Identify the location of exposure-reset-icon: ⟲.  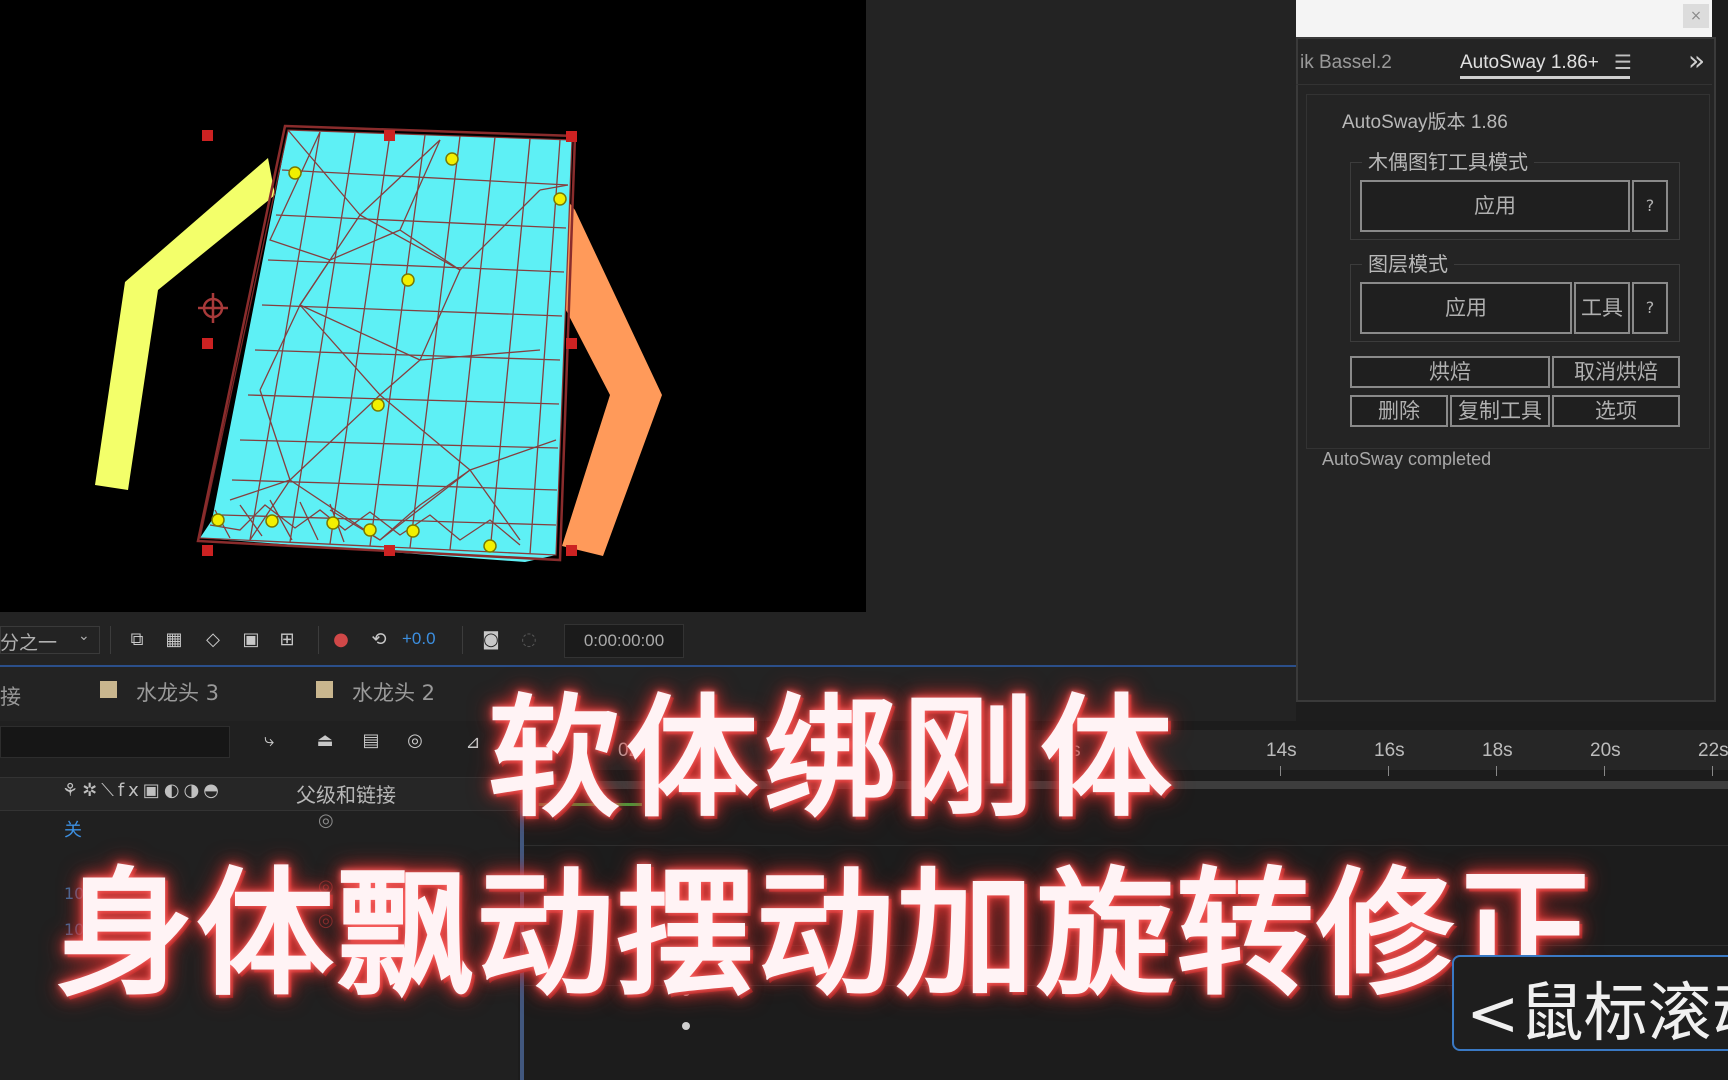
(379, 640).